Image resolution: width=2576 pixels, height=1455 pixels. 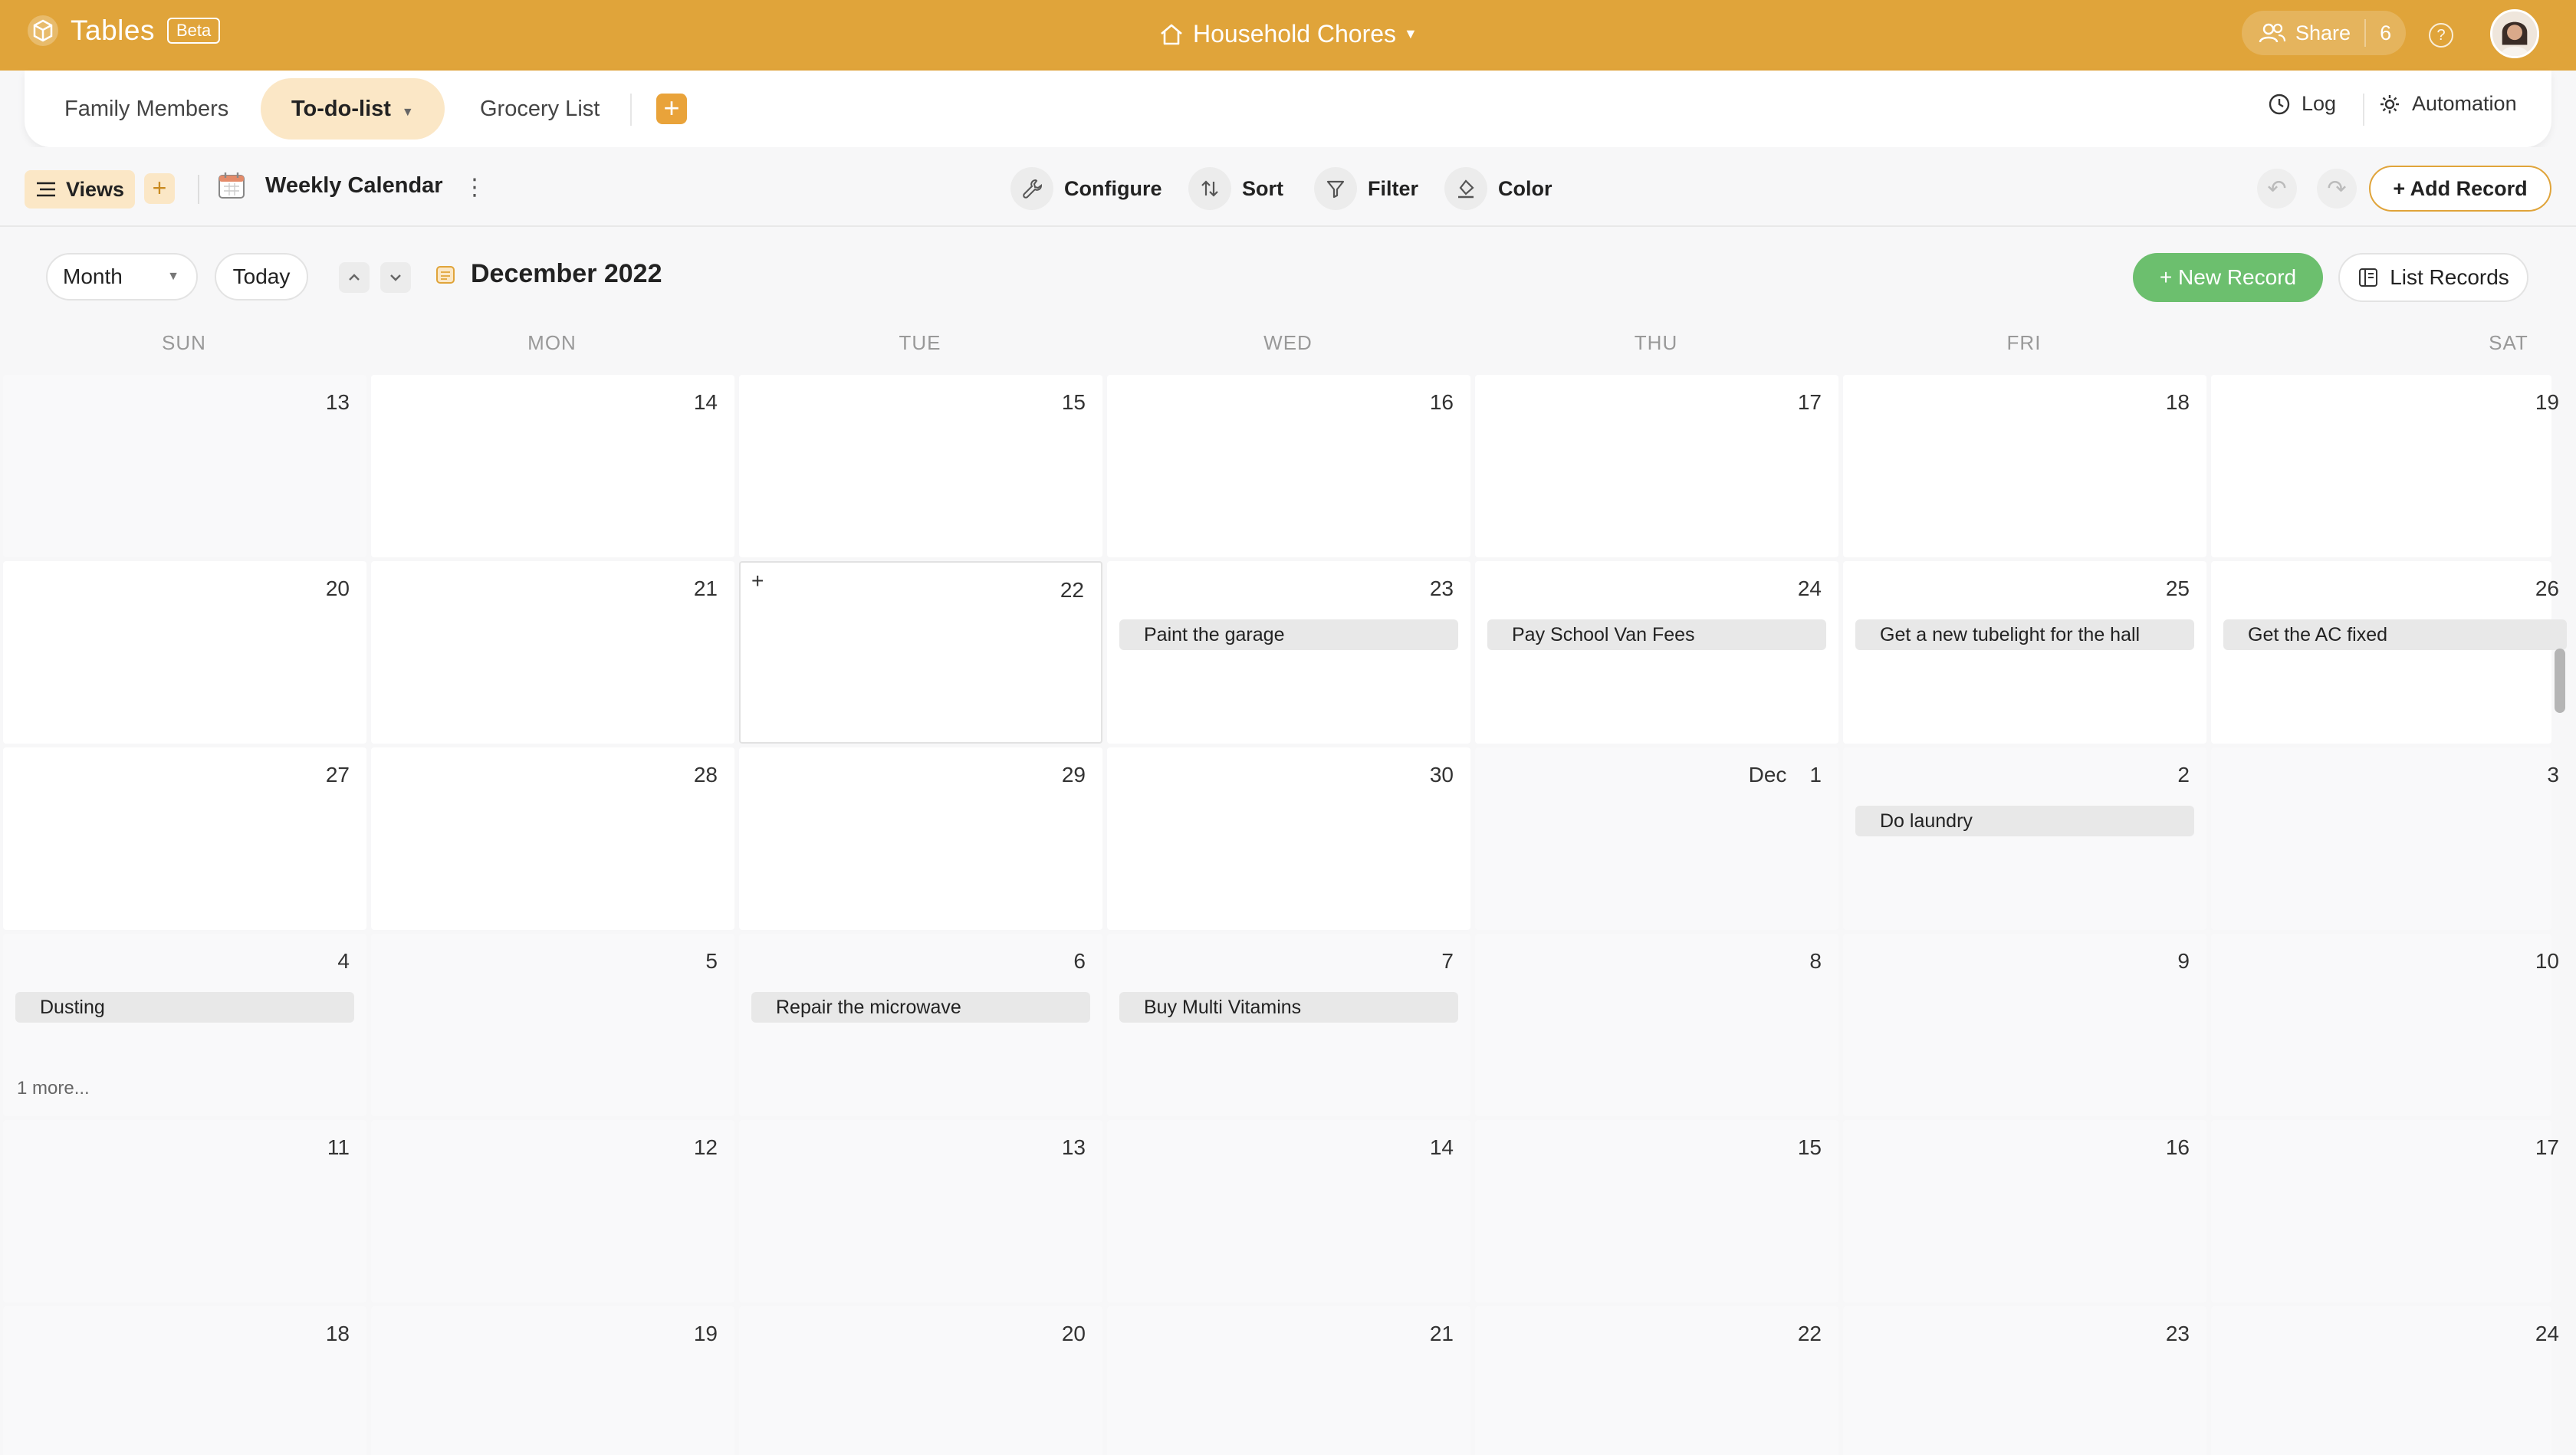 What do you see at coordinates (2385, 838) in the screenshot?
I see `calendar-day-cell: 3` at bounding box center [2385, 838].